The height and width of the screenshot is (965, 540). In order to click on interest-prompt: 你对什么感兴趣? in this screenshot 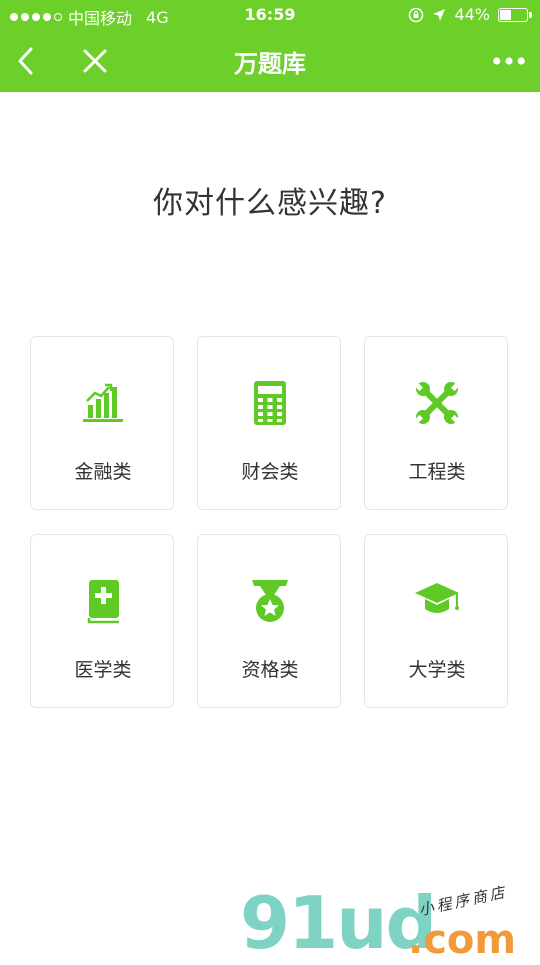, I will do `click(270, 203)`.